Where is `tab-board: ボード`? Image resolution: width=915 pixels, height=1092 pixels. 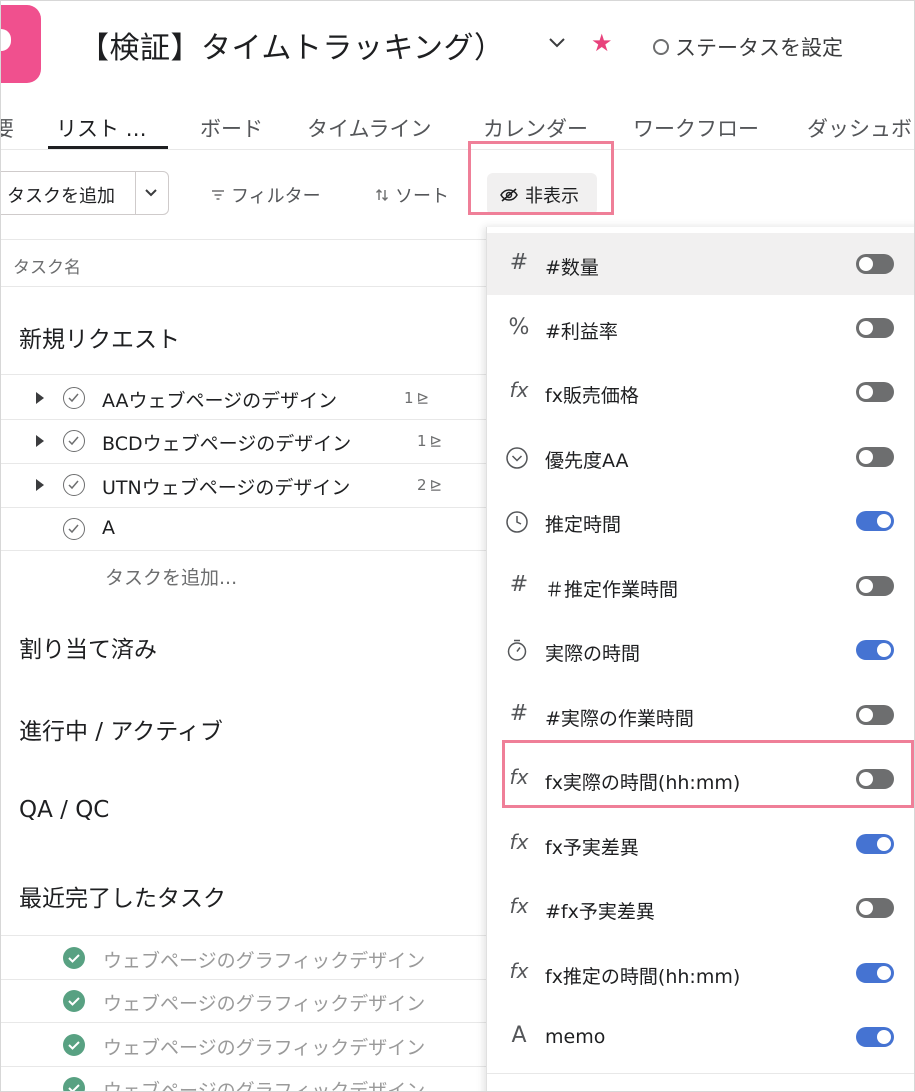 tab-board: ボード is located at coordinates (231, 128).